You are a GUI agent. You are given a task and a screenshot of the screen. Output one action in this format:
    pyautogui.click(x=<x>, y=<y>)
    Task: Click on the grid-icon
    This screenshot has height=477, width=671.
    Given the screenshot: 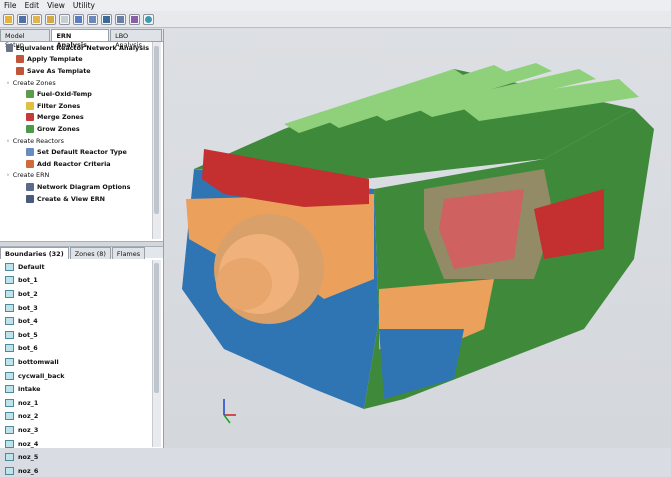 What is the action you would take?
    pyautogui.click(x=78, y=19)
    